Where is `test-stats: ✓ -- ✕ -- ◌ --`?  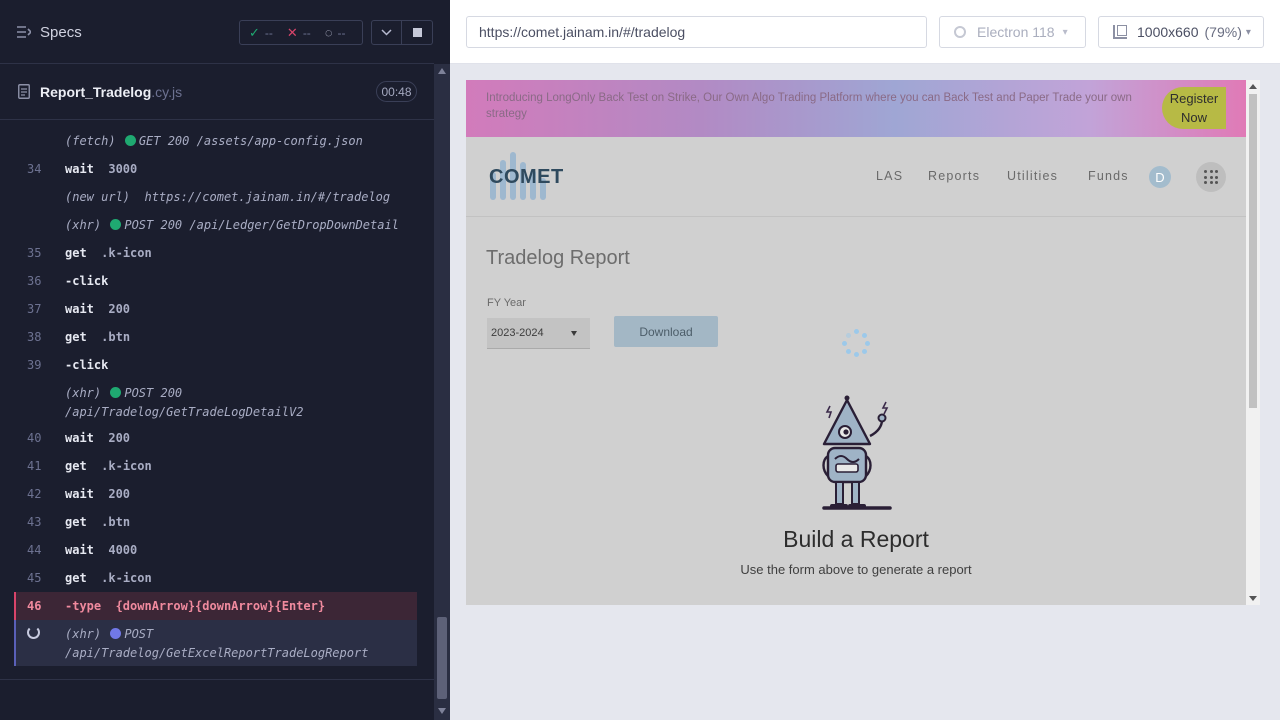 test-stats: ✓ -- ✕ -- ◌ -- is located at coordinates (301, 32).